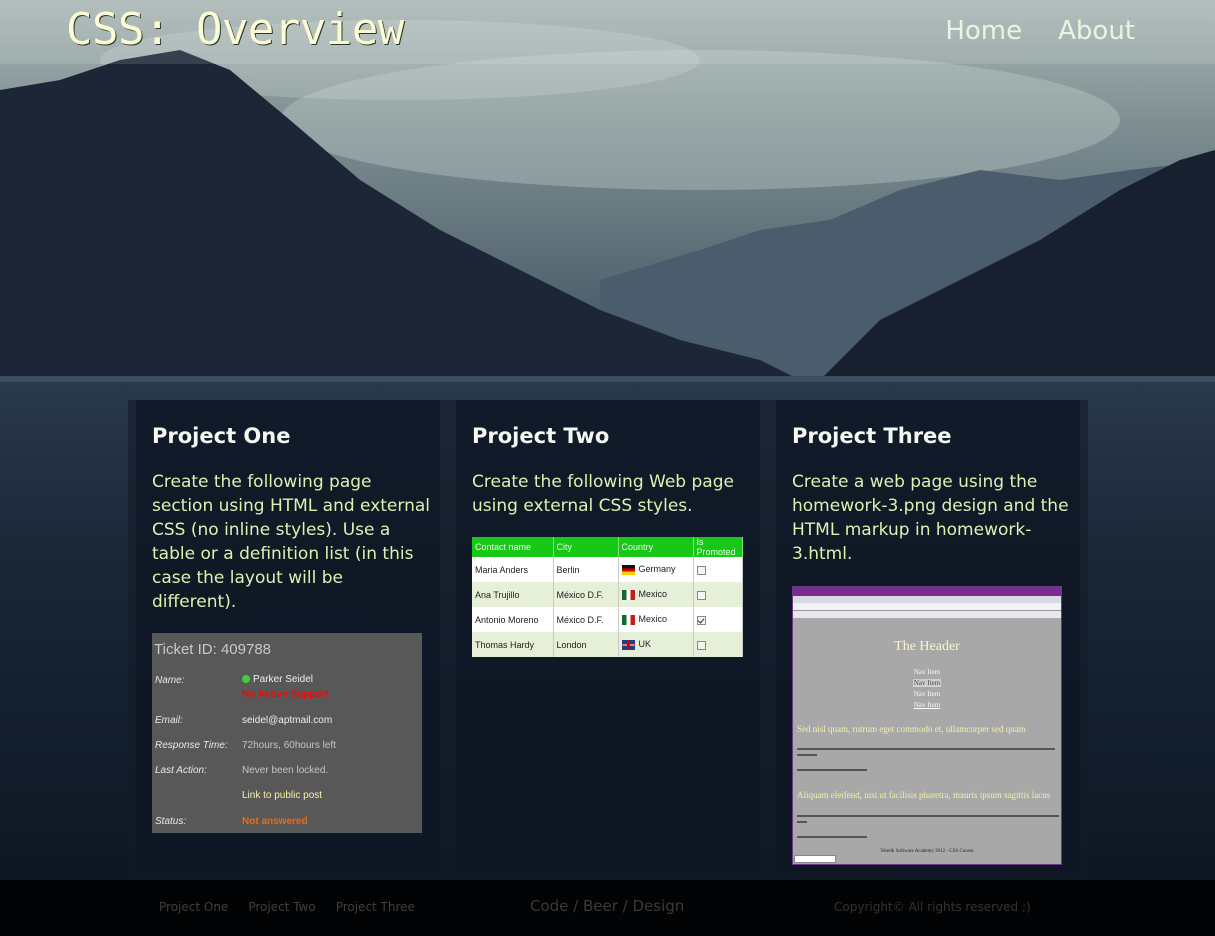 Image resolution: width=1215 pixels, height=936 pixels. I want to click on homework-nav-list: Nav Item Nav Item Nav Item Nav Item, so click(927, 689).